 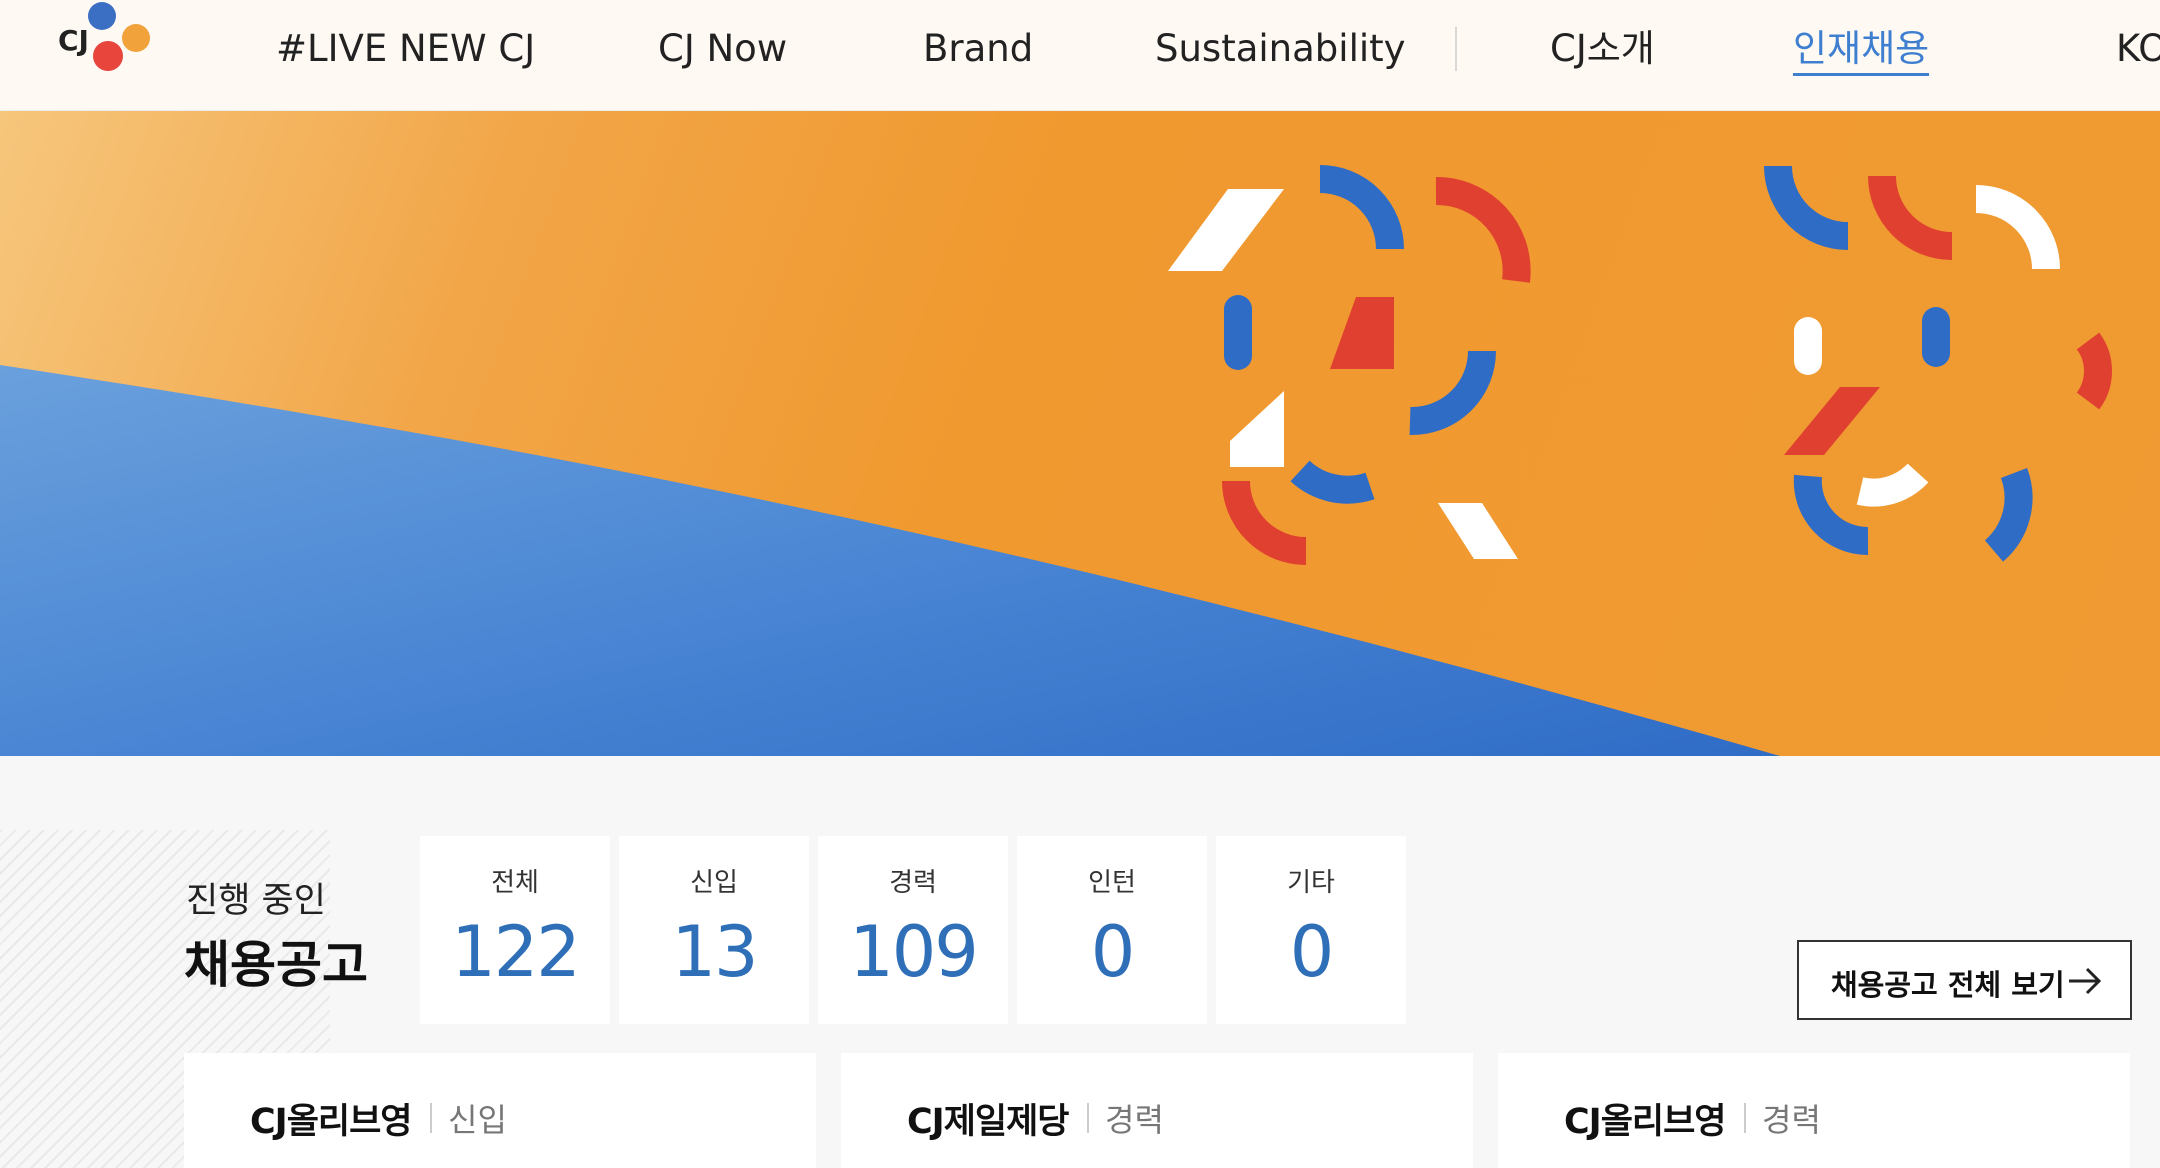 I want to click on nav-recruit: 인재채용, so click(x=1861, y=50).